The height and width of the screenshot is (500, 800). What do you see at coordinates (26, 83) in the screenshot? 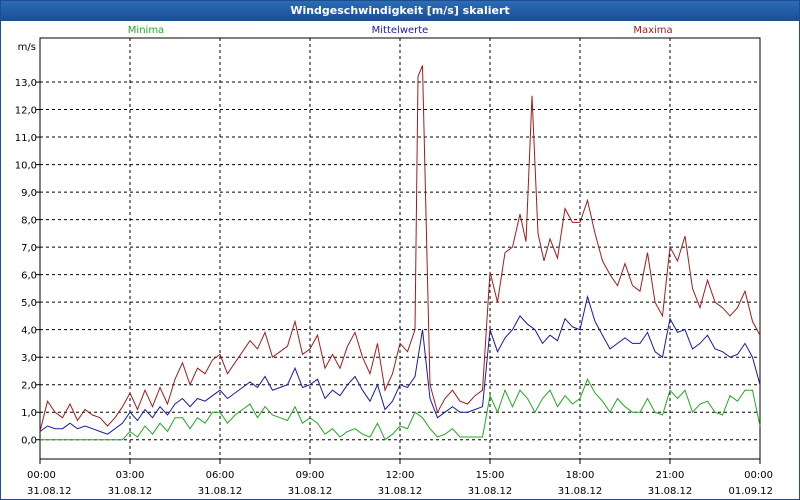
I see `y-tick-label: 13,0` at bounding box center [26, 83].